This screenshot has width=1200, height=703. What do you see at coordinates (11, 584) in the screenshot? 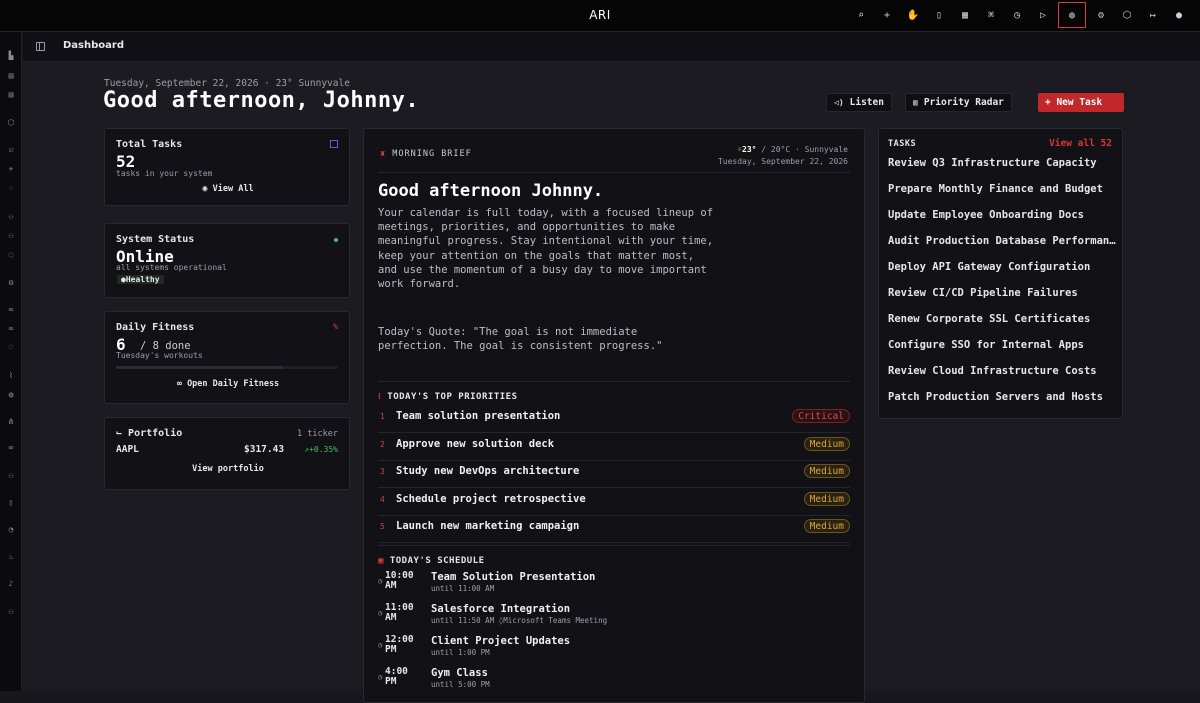
I see `music-icon: ♪` at bounding box center [11, 584].